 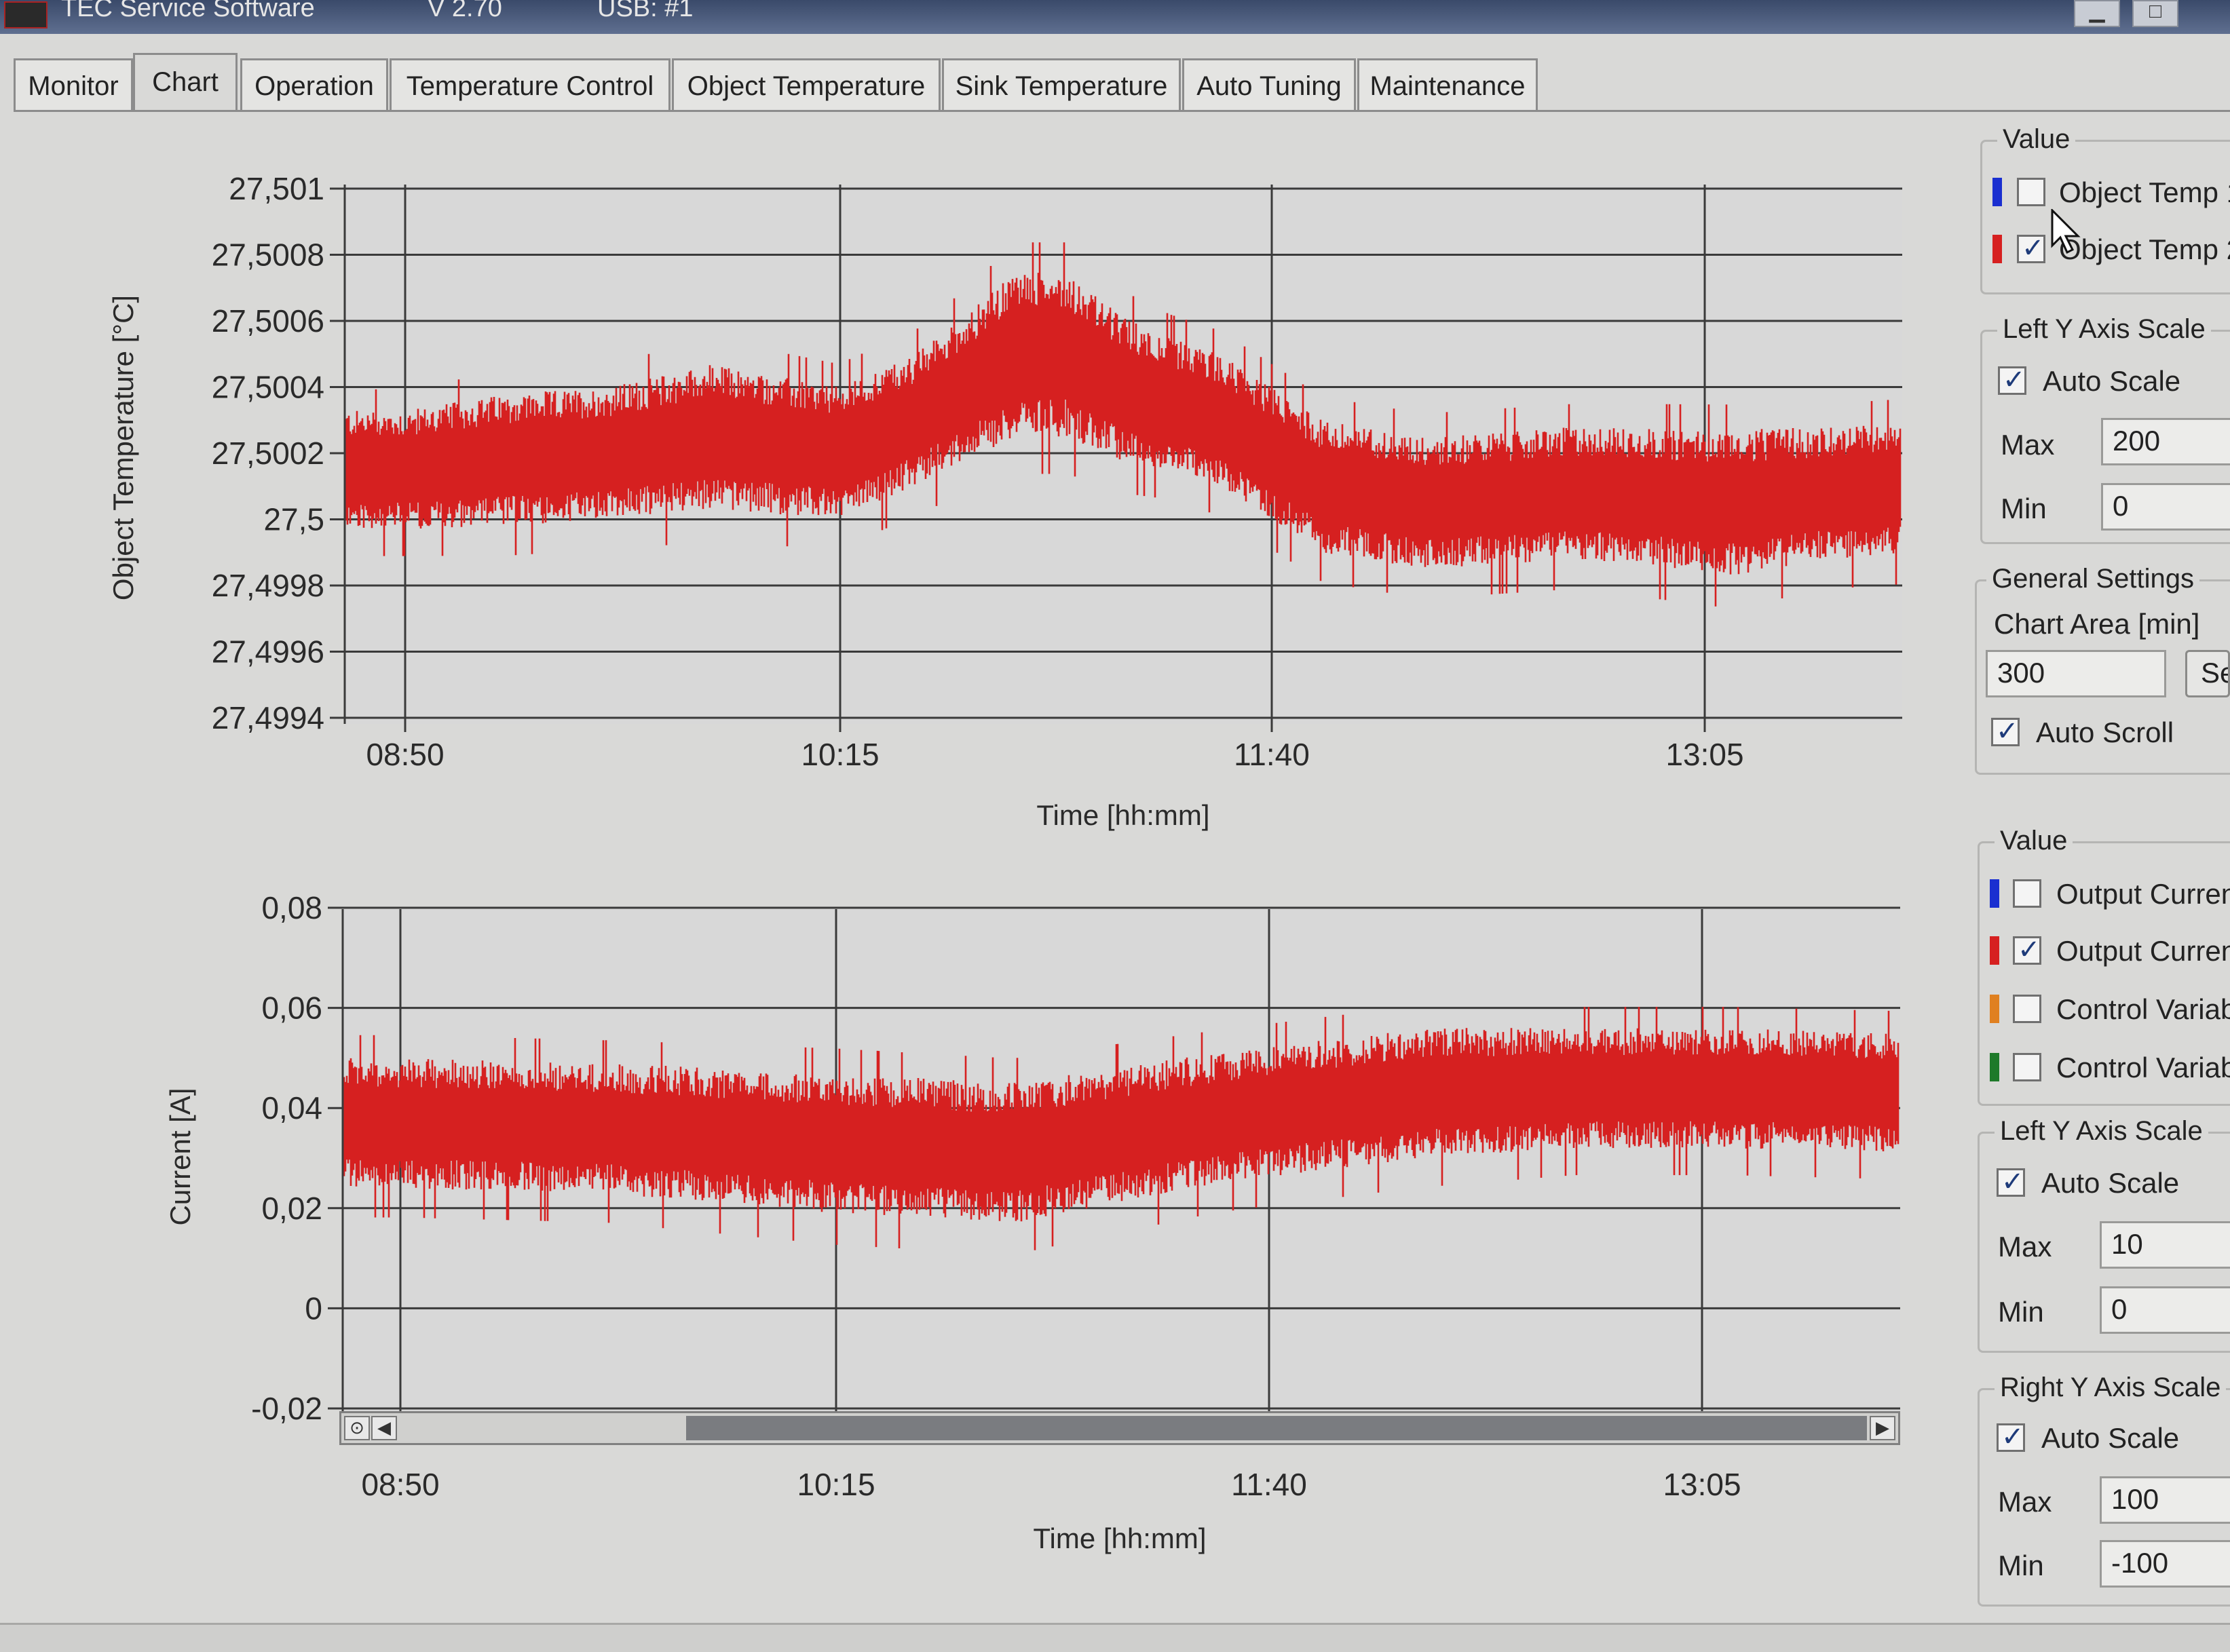 I want to click on y-tick-label: 27,4996, so click(x=268, y=652).